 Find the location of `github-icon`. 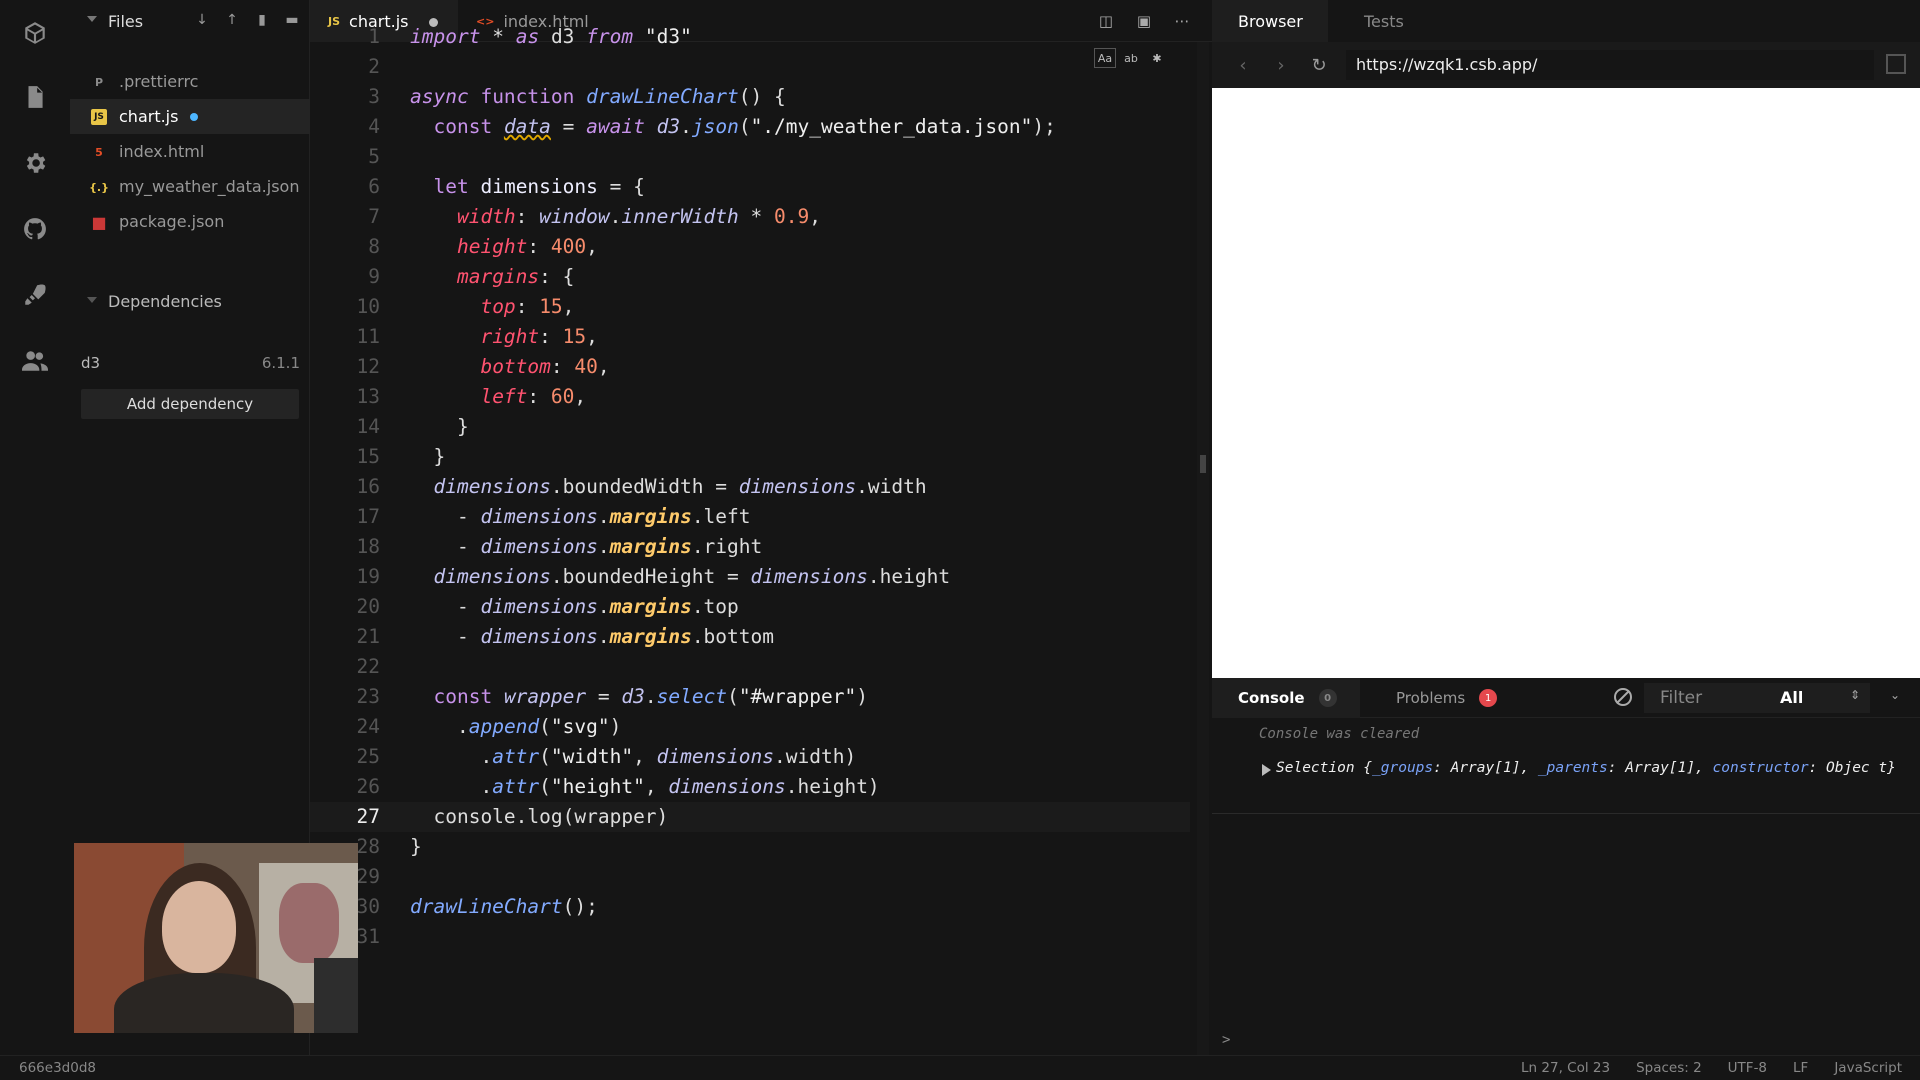

github-icon is located at coordinates (35, 229).